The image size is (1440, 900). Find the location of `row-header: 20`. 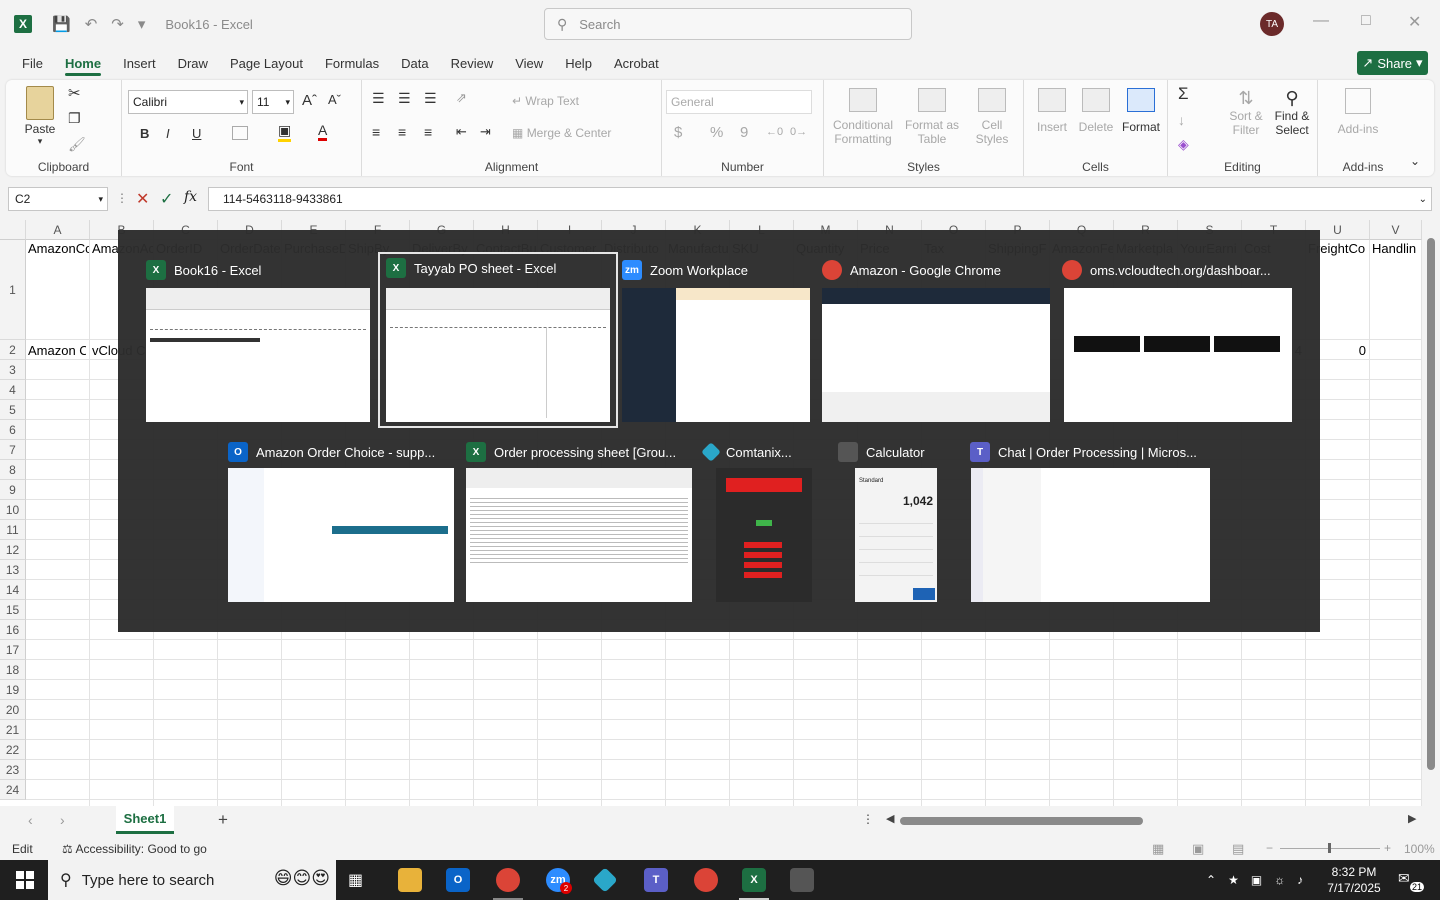

row-header: 20 is located at coordinates (13, 710).